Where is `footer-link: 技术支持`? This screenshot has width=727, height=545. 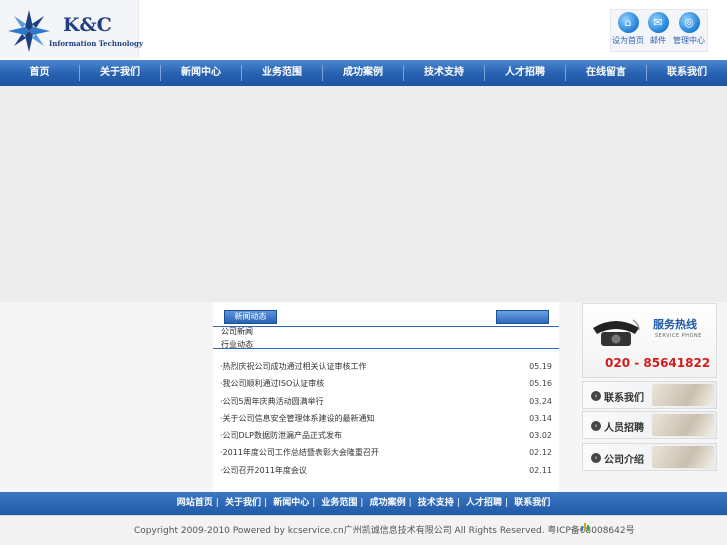 footer-link: 技术支持 is located at coordinates (436, 503).